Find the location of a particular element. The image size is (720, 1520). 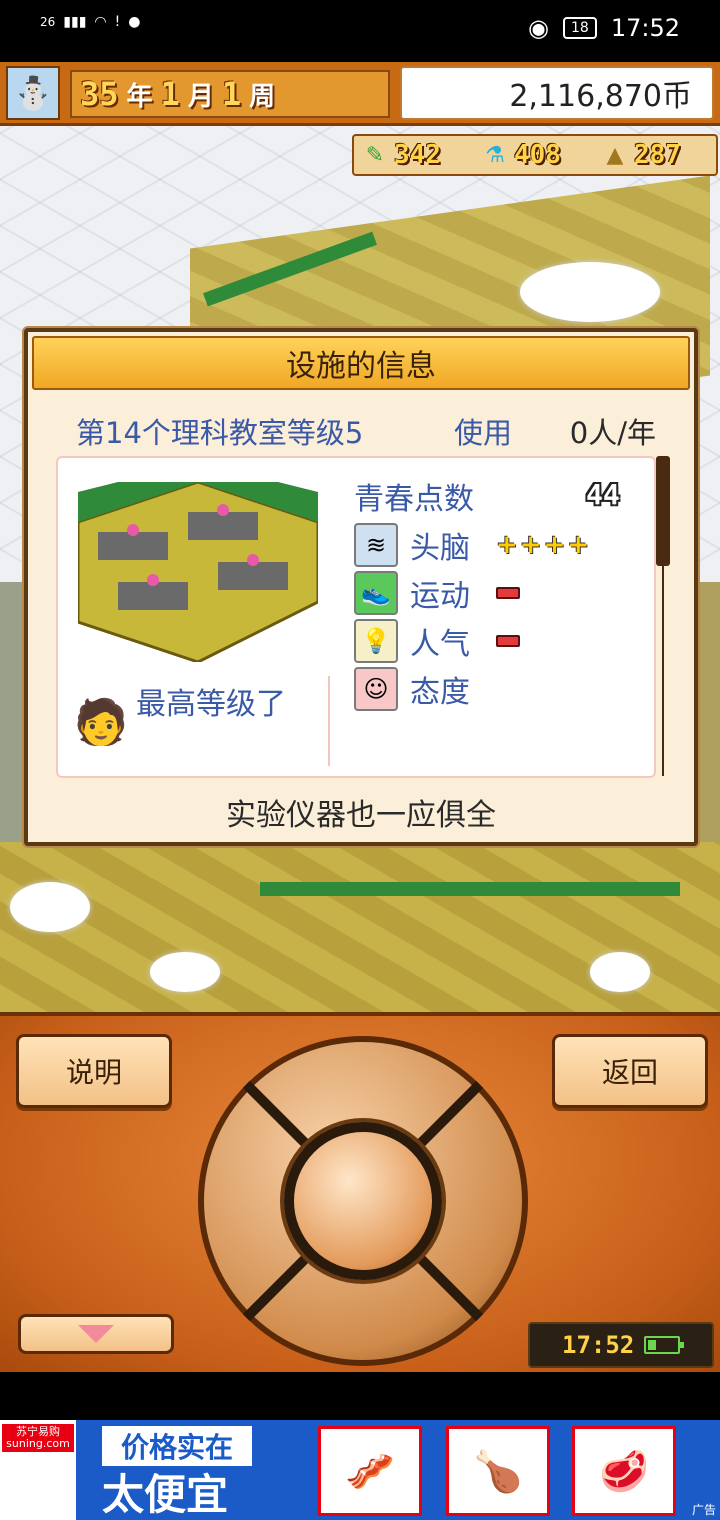

stat-popularity: 💡 人气 is located at coordinates (437, 641).